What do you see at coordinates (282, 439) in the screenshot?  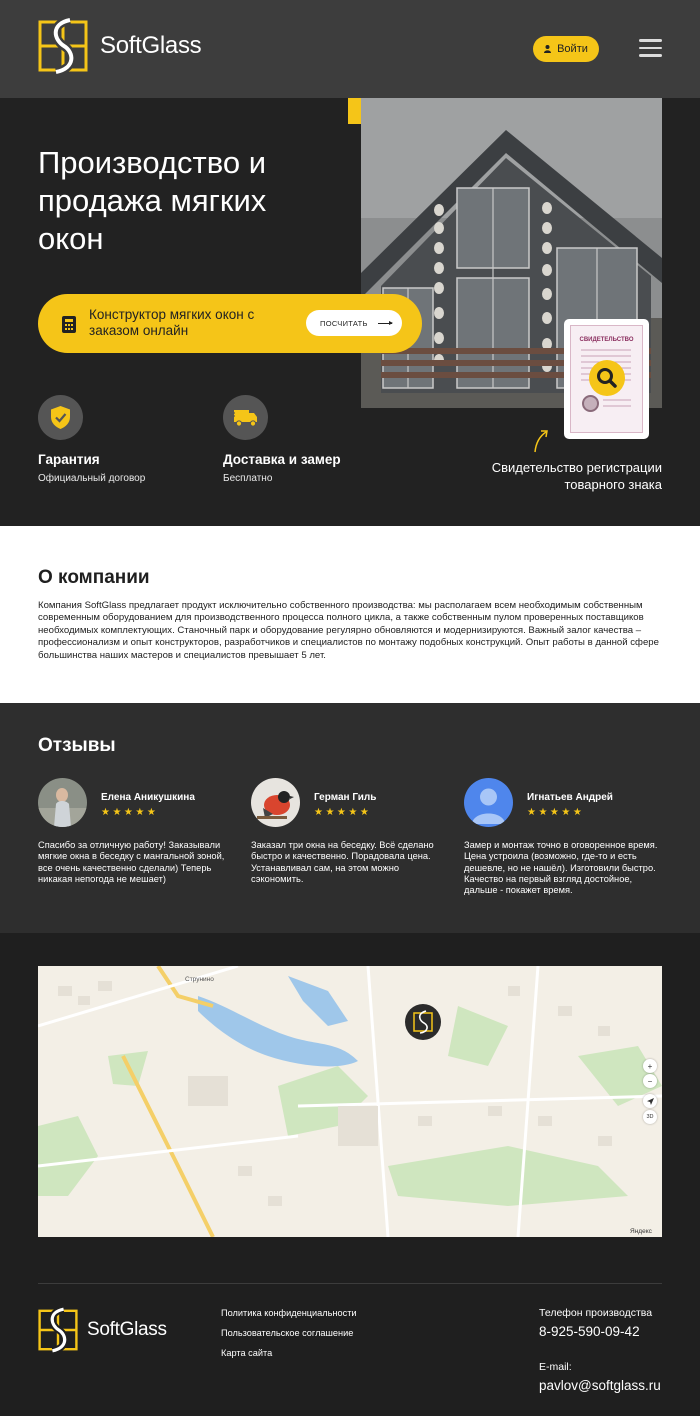 I see `feature-delivery: Доставка и замер Бесплатно` at bounding box center [282, 439].